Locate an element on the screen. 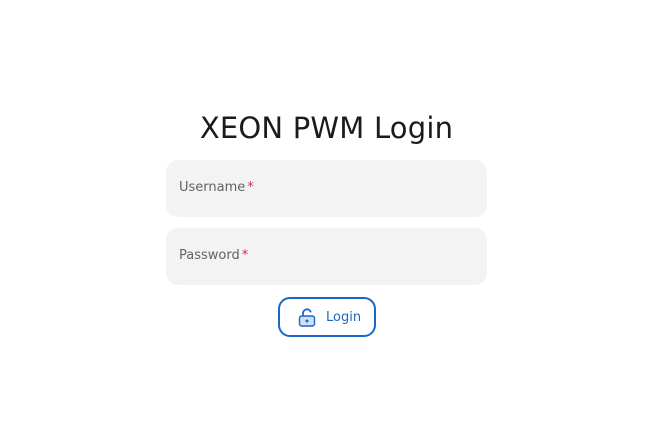 The image size is (663, 438). username-field: Username * is located at coordinates (326, 188).